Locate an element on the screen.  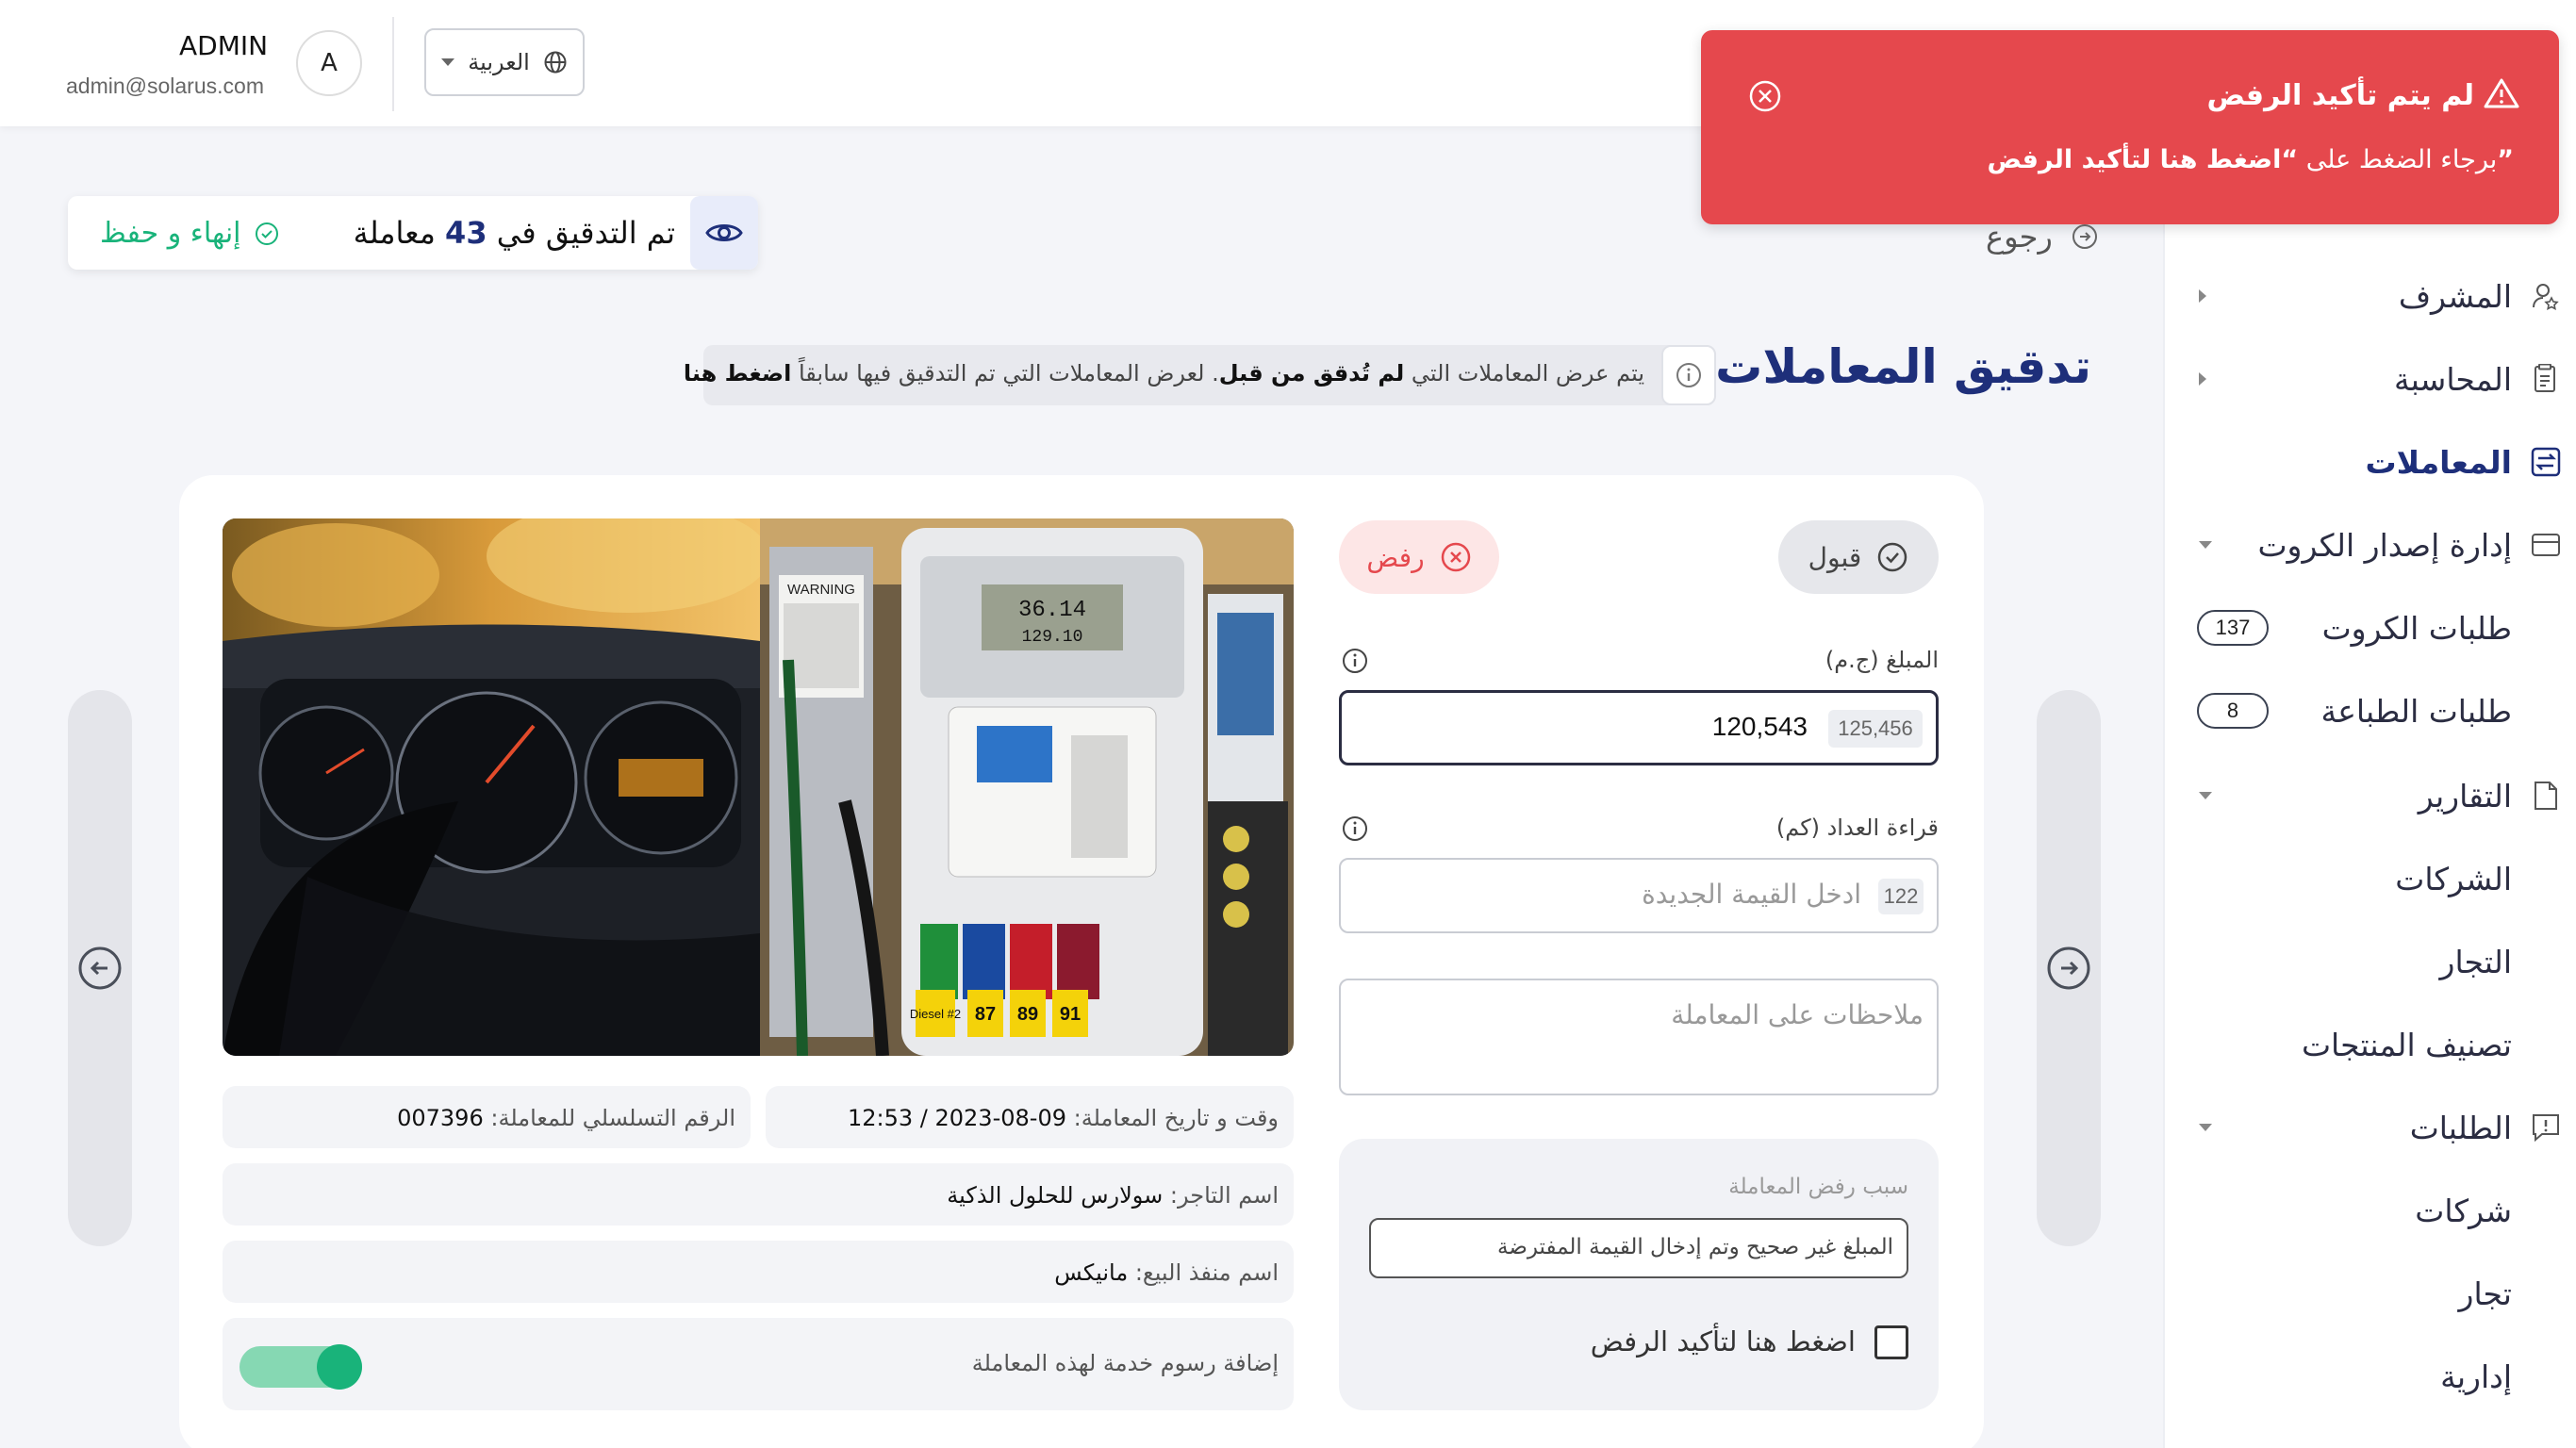
datetime-row: وقت و تاريخ المعاملة: 09-08-2023 / 12:53 is located at coordinates (1030, 1117).